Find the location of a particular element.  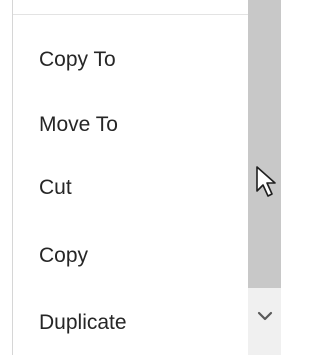

menu-item-duplicate: Duplicate is located at coordinates (131, 322).